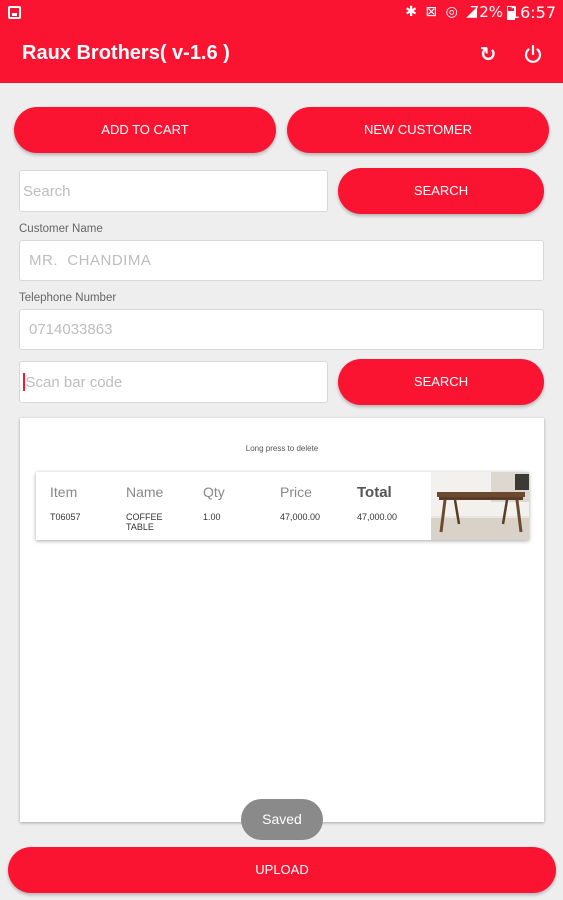  I want to click on column-header-item: Item, so click(64, 492).